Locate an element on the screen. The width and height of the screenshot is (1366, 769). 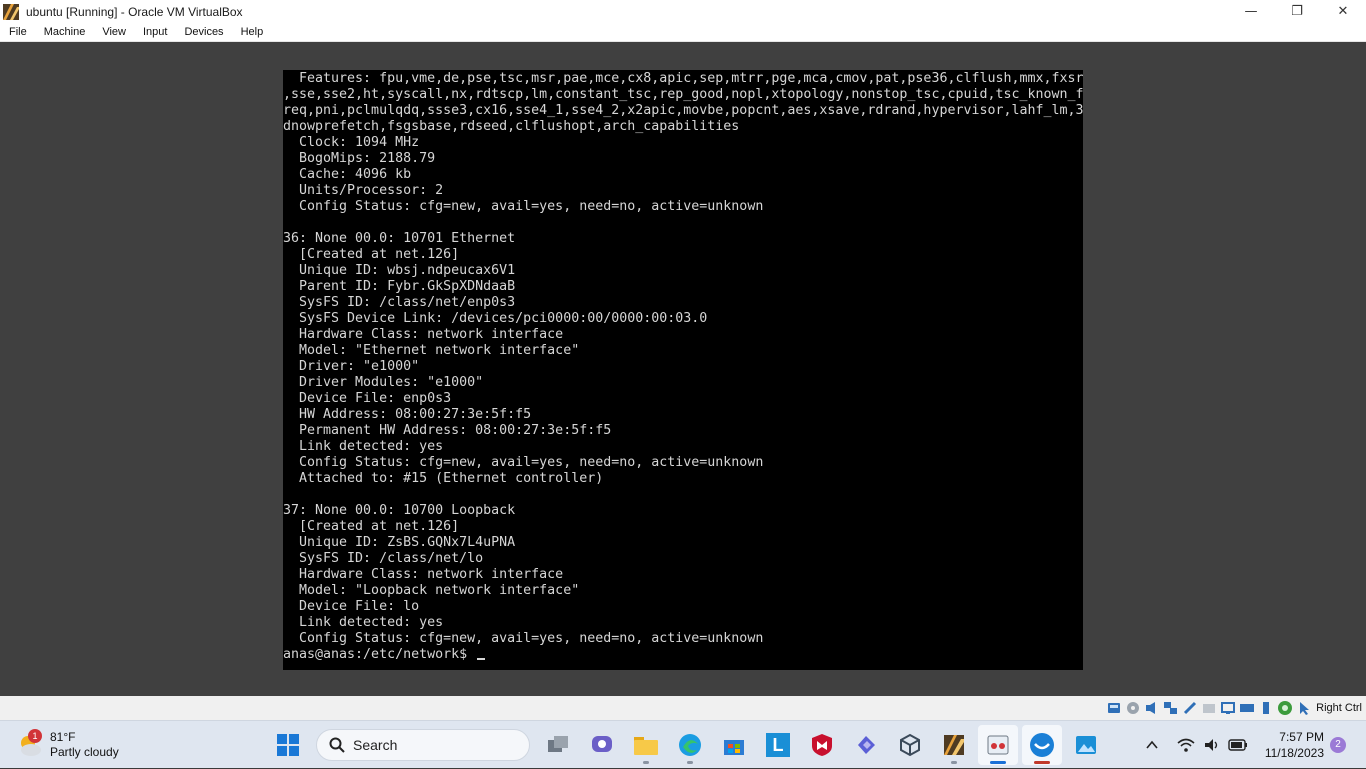
power-automate-icon is located at coordinates (866, 745).